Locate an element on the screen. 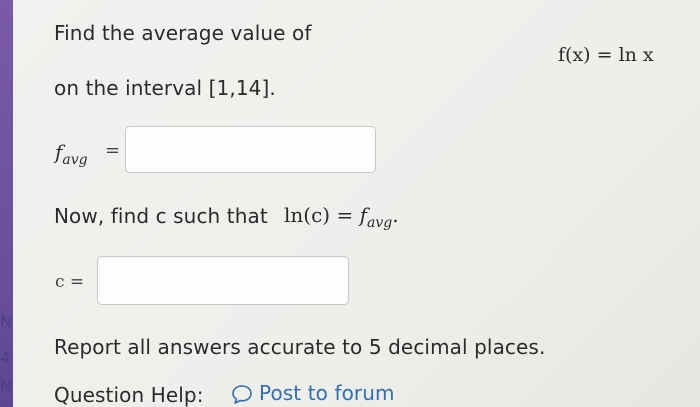 The height and width of the screenshot is (407, 700). interval-line: on the interval [1,14]. is located at coordinates (165, 88).